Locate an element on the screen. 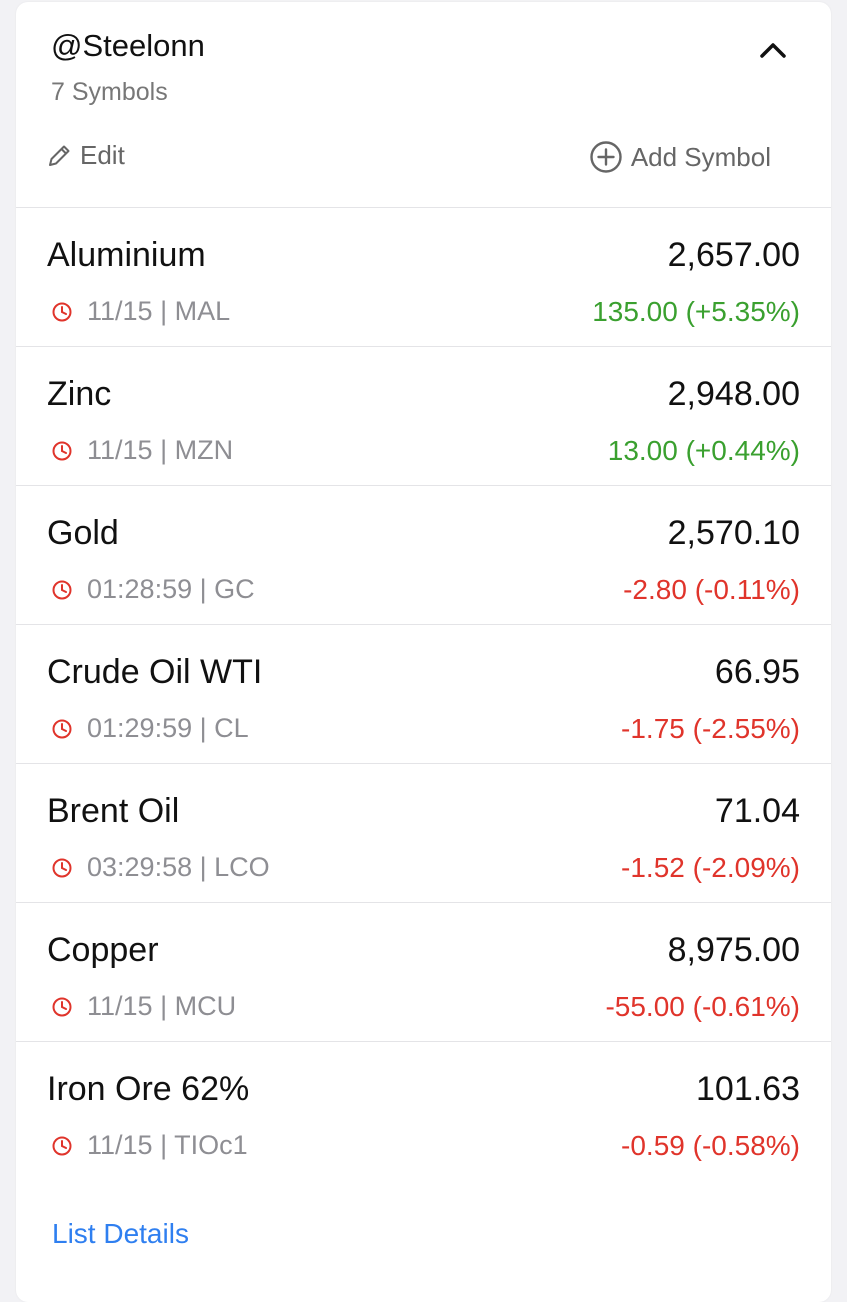 The width and height of the screenshot is (847, 1302). symbol-change: 135.00 (+5.35%) is located at coordinates (696, 311).